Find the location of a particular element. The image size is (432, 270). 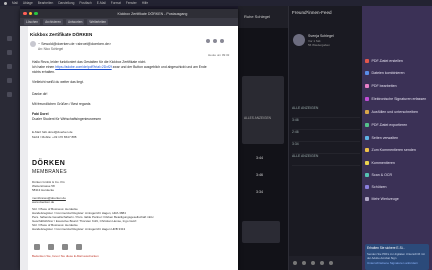

window-titlebar: Kickbox Zertifikate DÖRKEN - Postausgang is located at coordinates (129, 13).